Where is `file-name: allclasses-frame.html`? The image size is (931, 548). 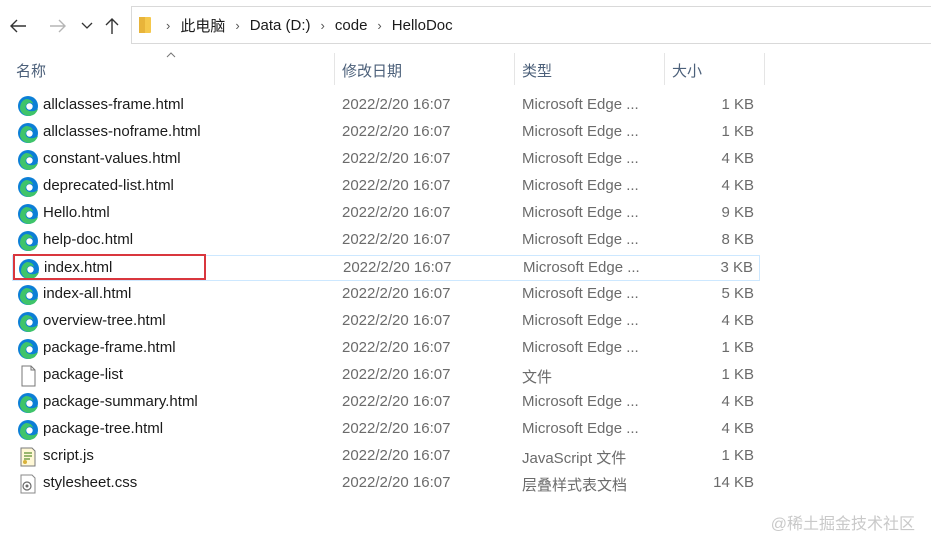 file-name: allclasses-frame.html is located at coordinates (113, 104).